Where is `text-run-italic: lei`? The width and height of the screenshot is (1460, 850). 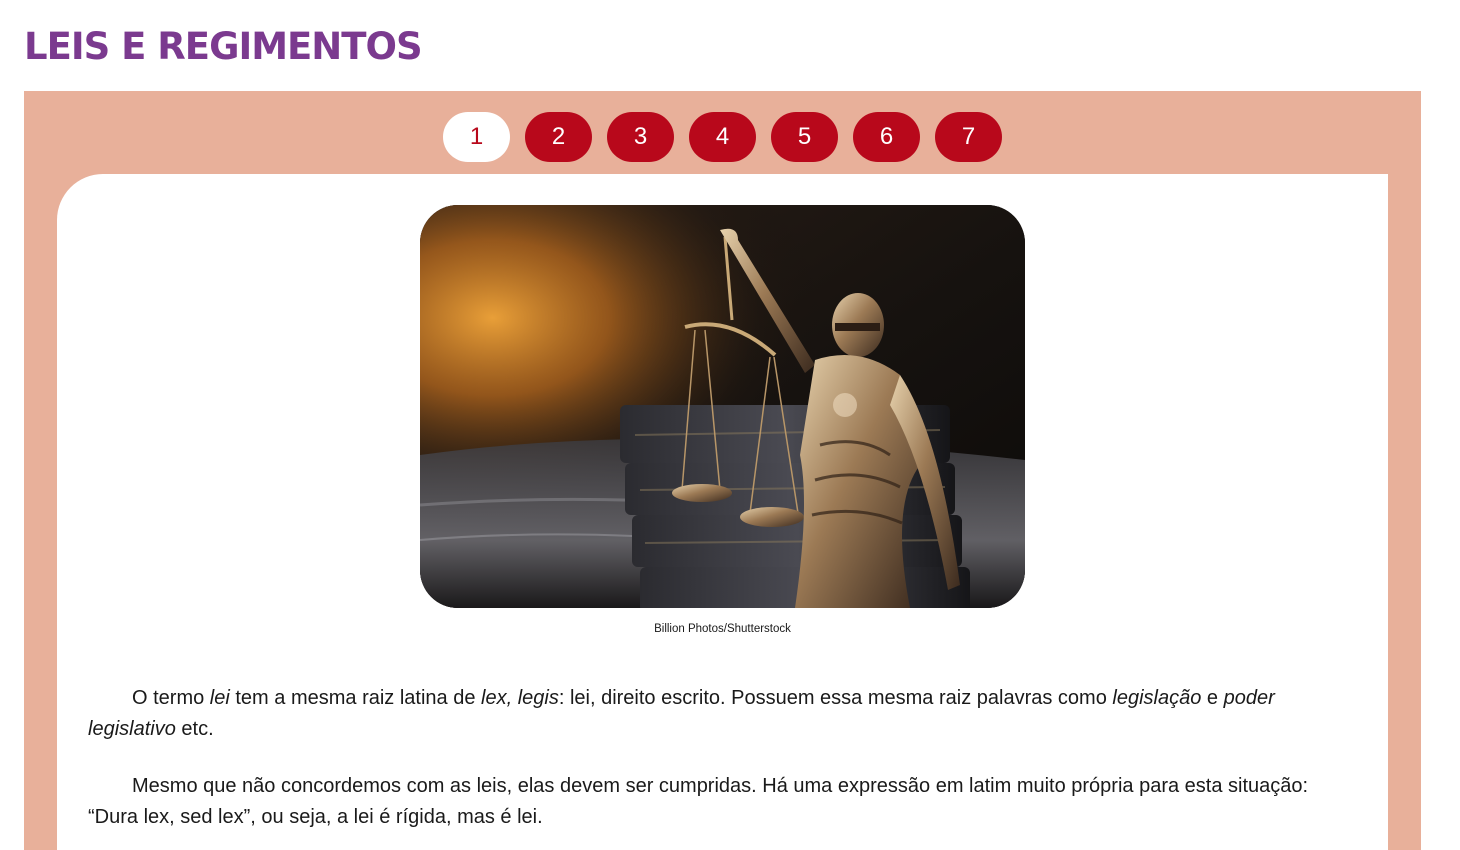
text-run-italic: lei is located at coordinates (219, 698).